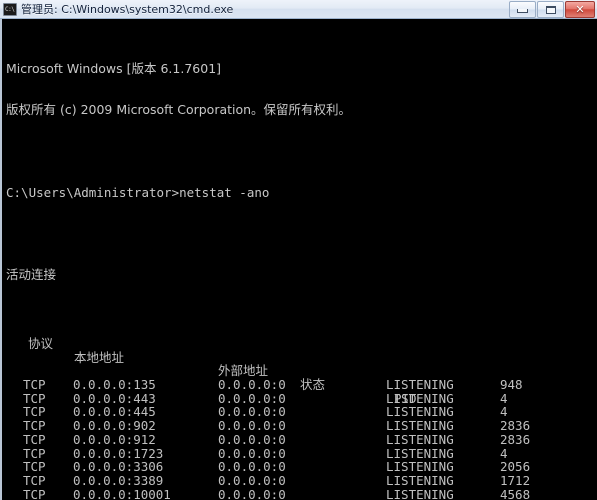 This screenshot has width=597, height=500. What do you see at coordinates (31, 275) in the screenshot?
I see `section-title: 活动连接` at bounding box center [31, 275].